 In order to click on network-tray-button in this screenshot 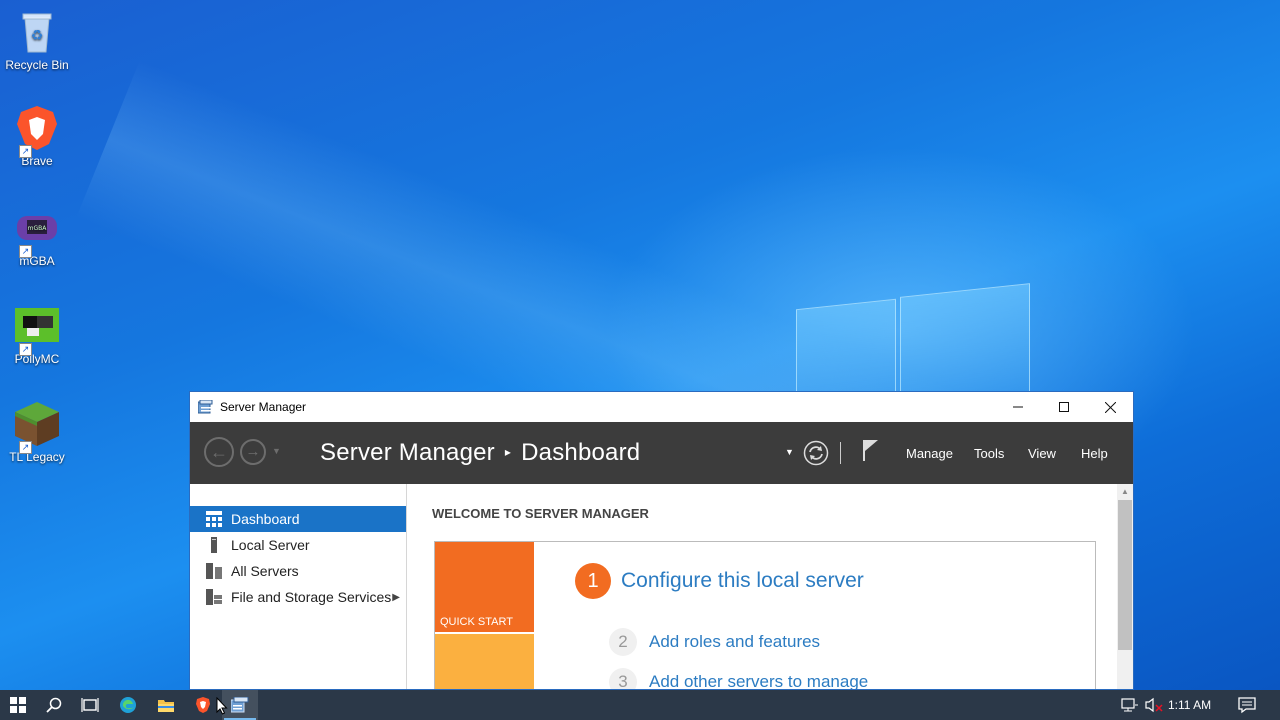, I will do `click(1130, 707)`.